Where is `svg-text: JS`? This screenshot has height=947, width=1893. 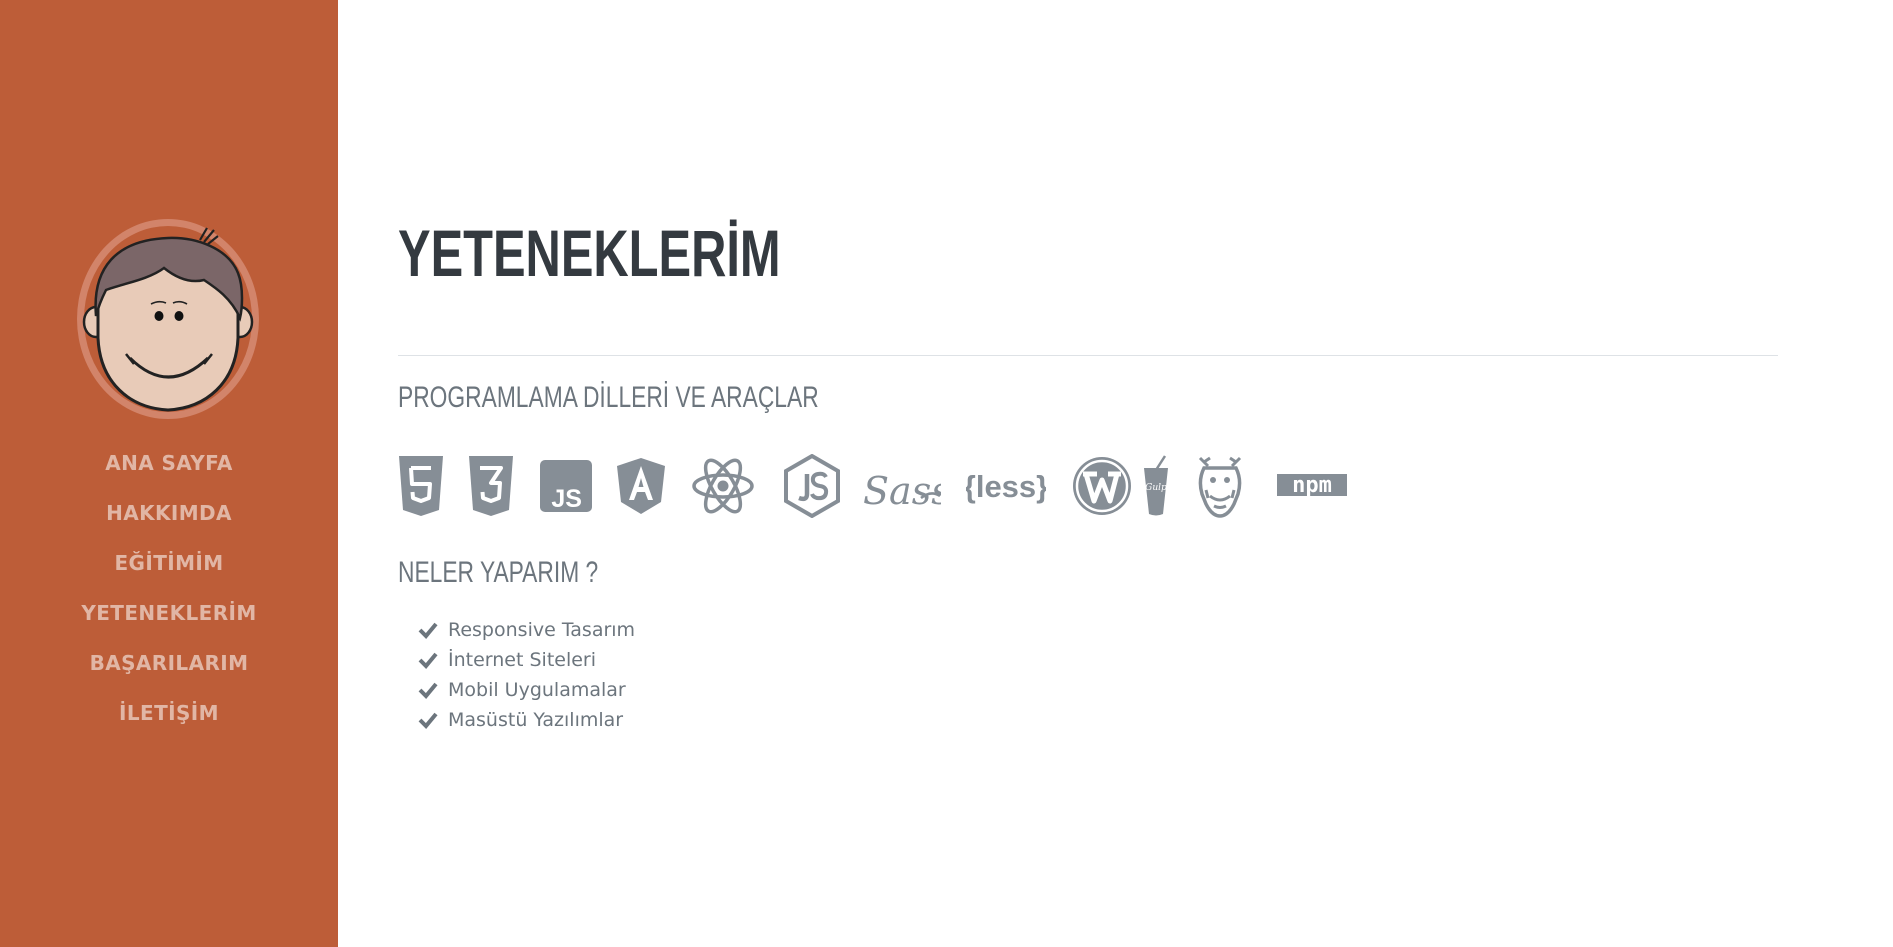 svg-text: JS is located at coordinates (566, 499).